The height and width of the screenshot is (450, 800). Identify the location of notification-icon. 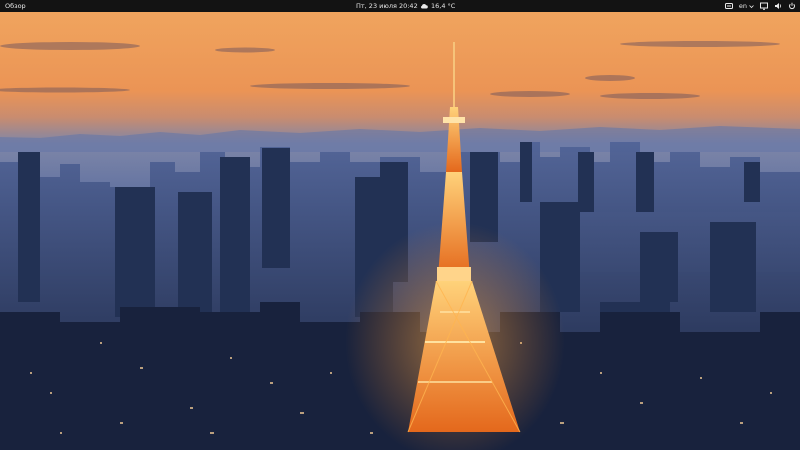
(728, 6).